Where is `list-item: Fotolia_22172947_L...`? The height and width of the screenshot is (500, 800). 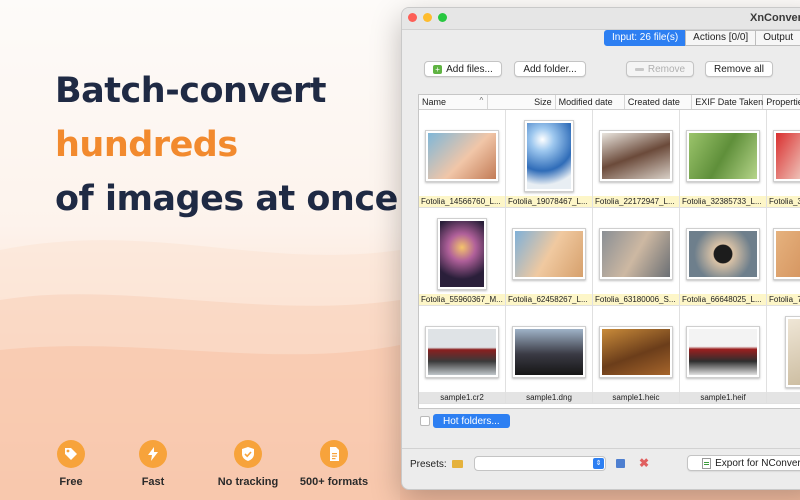 list-item: Fotolia_22172947_L... is located at coordinates (636, 159).